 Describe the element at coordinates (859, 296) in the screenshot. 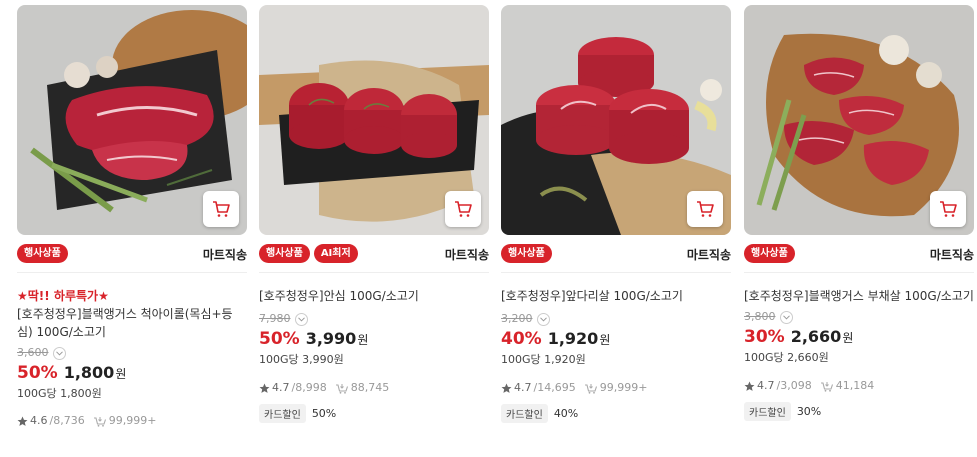

I see `product-title: [호주청정우]블랙앵거스 부채살 100G/소고기` at that location.